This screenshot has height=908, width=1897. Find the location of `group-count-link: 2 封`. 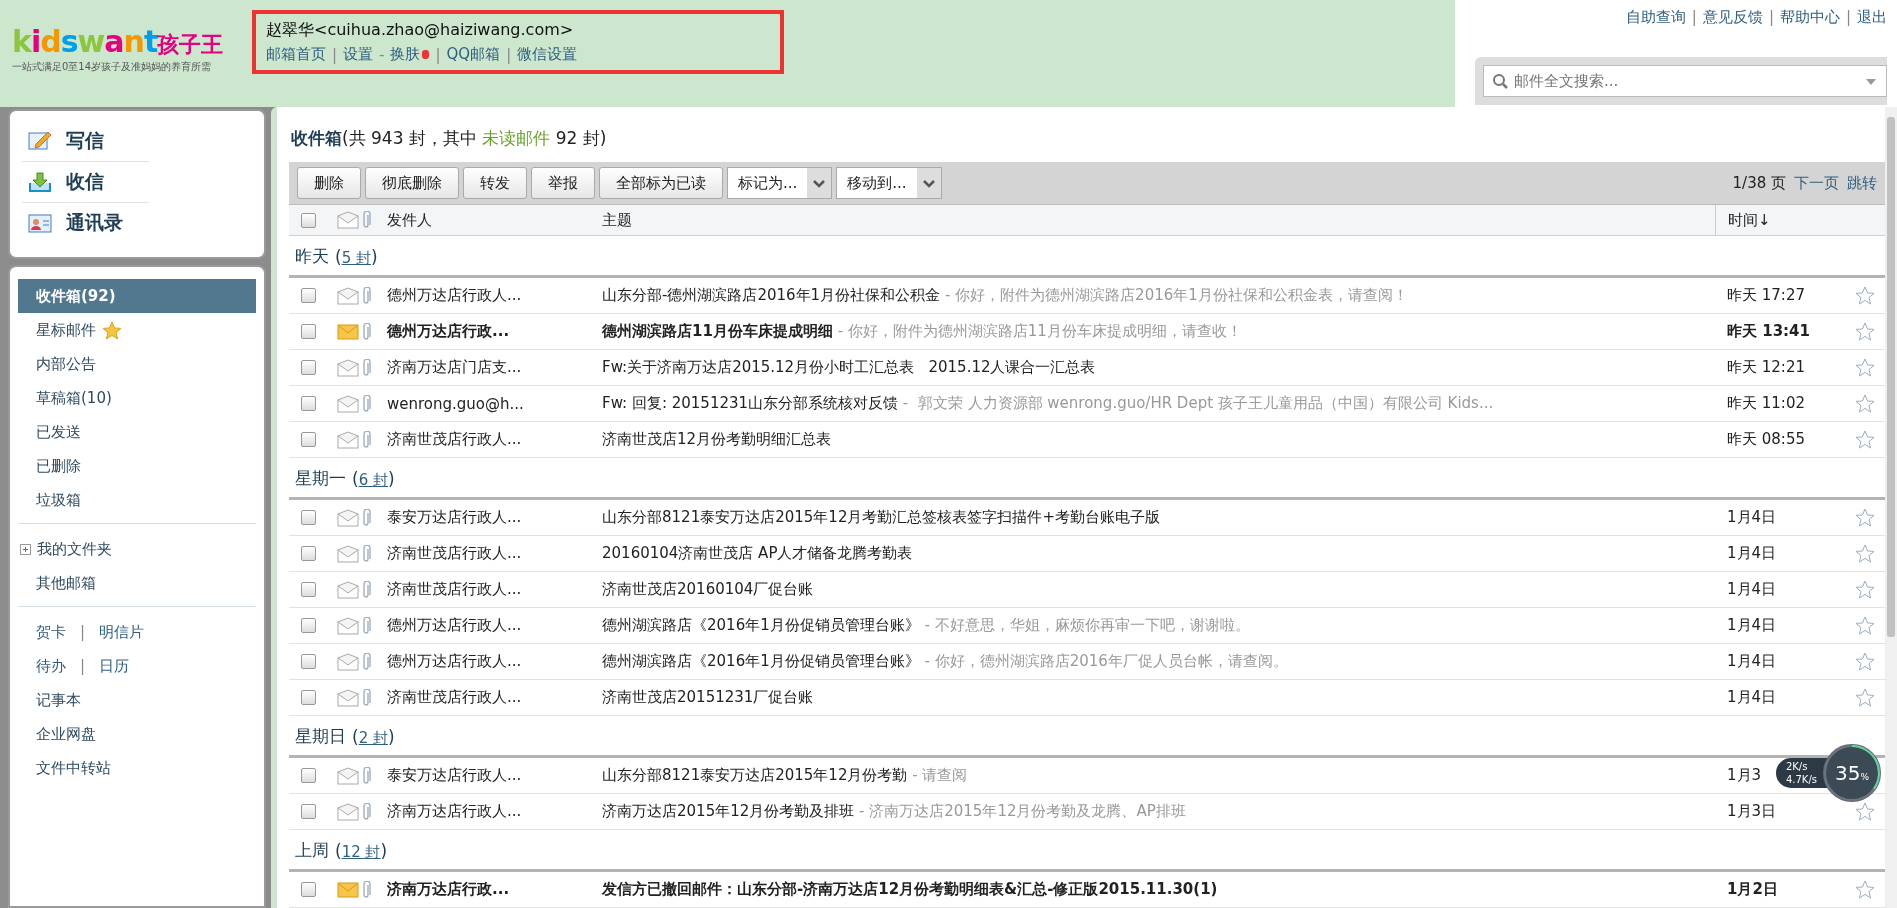

group-count-link: 2 封 is located at coordinates (373, 738).